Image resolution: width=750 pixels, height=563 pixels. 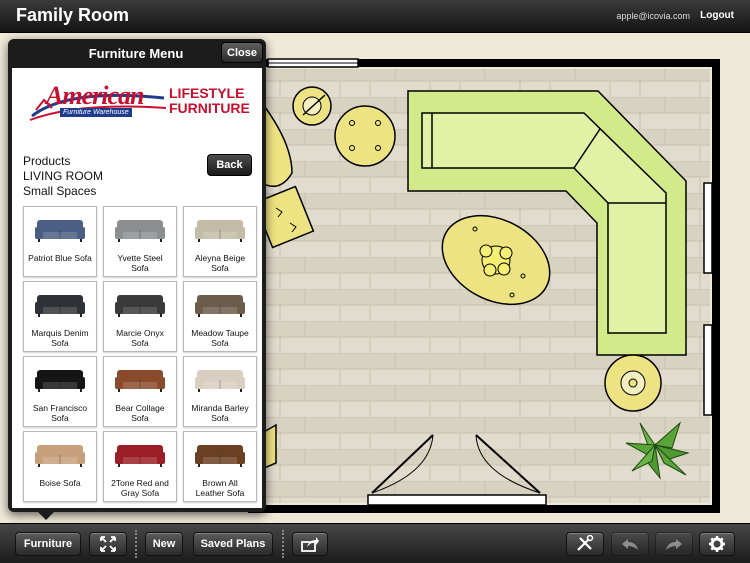 I want to click on breadcrumb-level-2: LIVING ROOM, so click(x=63, y=176).